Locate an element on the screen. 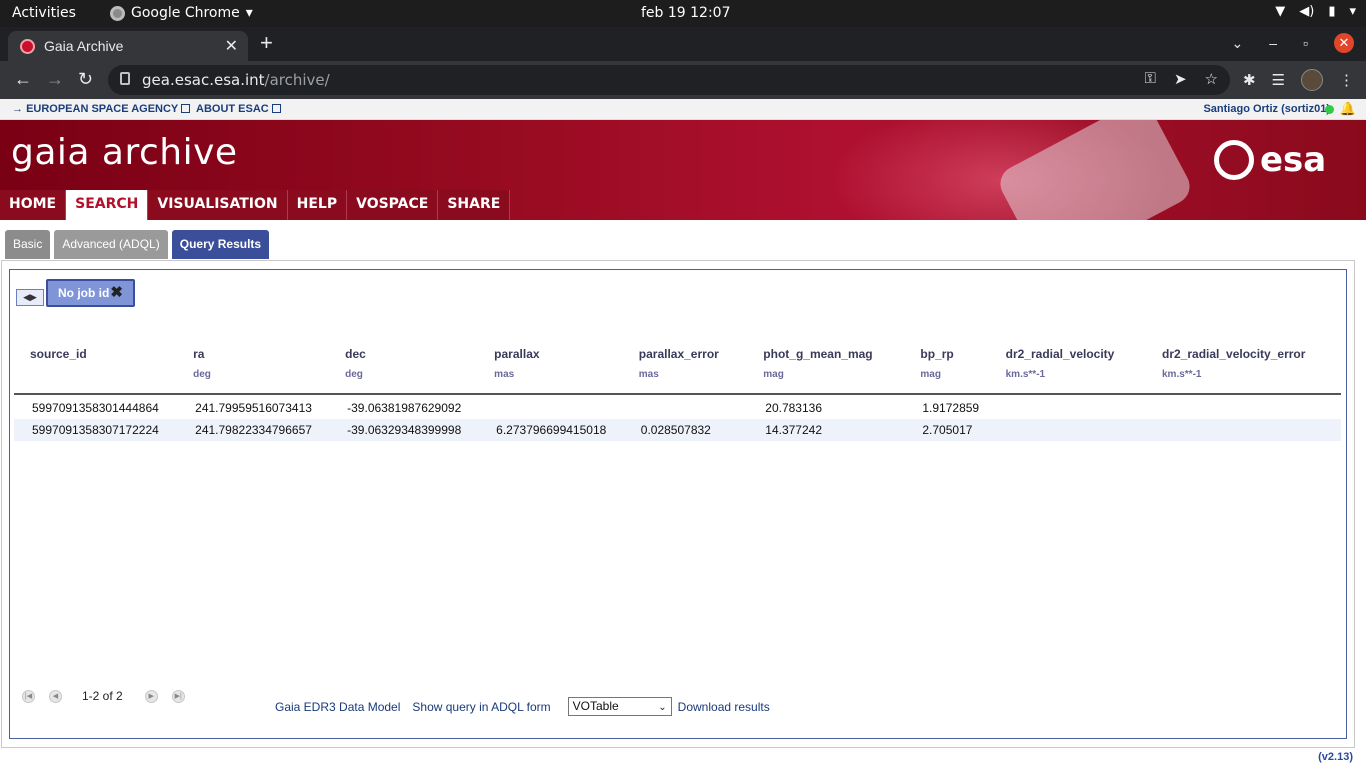  version-label: (v2.13) is located at coordinates (1335, 757).